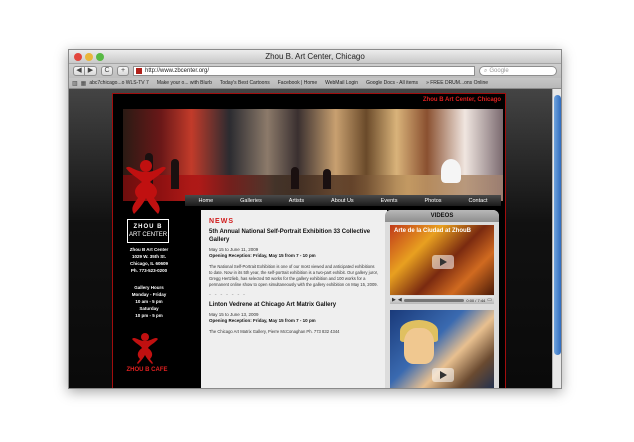 The image size is (634, 442). Describe the element at coordinates (149, 315) in the screenshot. I see `hours-line: 10 pm - 5 pm` at that location.